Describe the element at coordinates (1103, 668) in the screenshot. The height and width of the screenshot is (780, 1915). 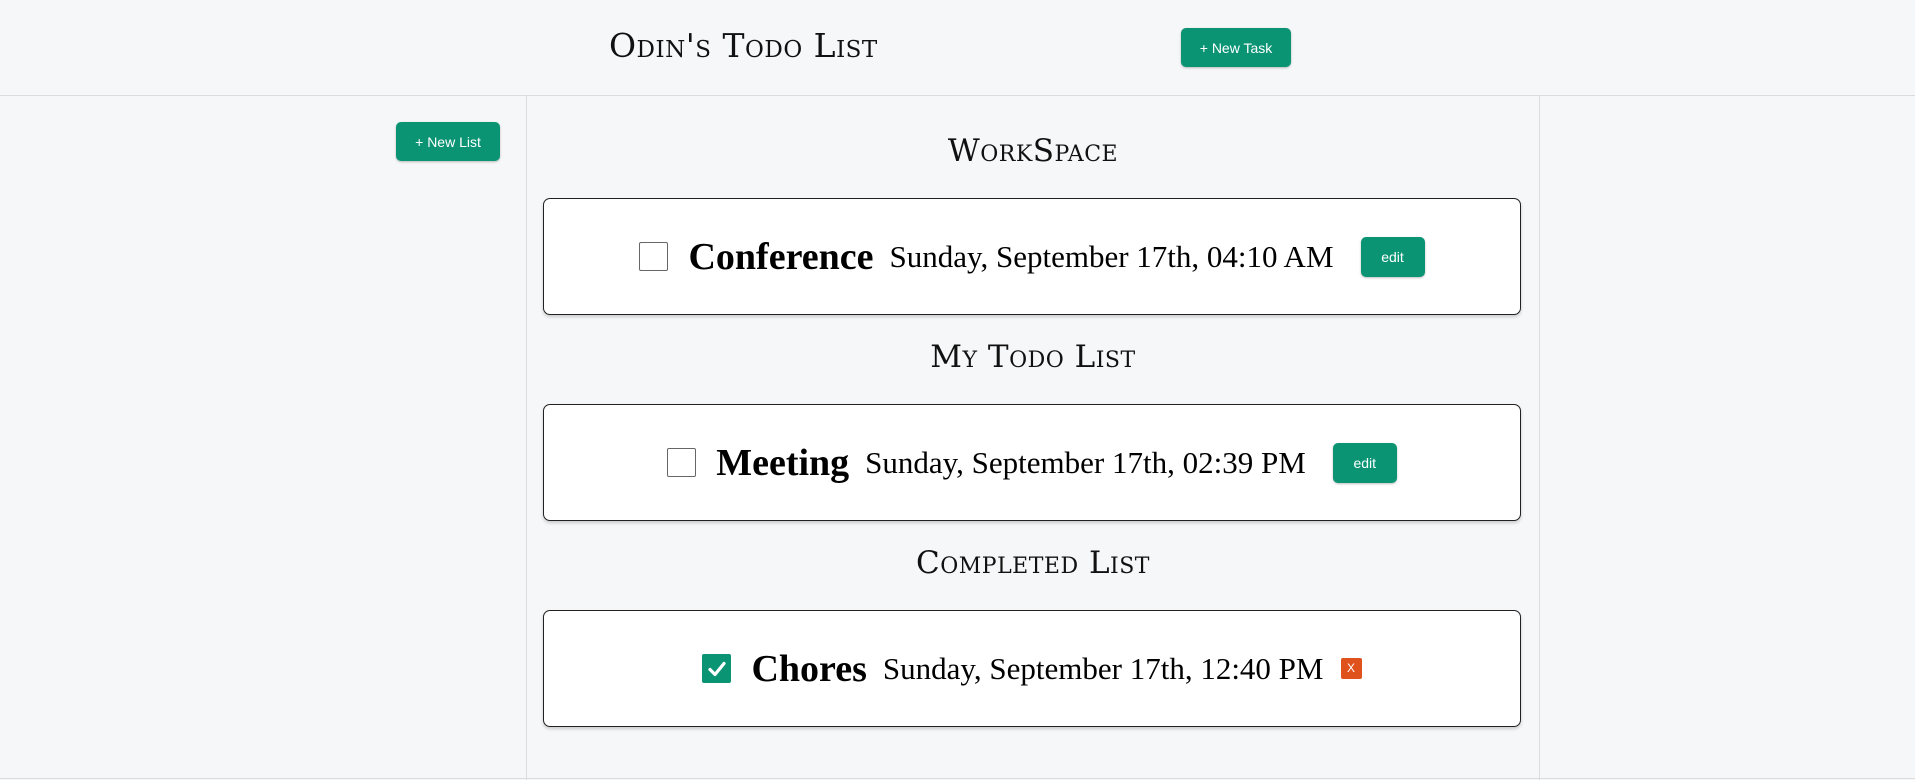
I see `task-date: Sunday, September 17th, 12:40 PM` at that location.